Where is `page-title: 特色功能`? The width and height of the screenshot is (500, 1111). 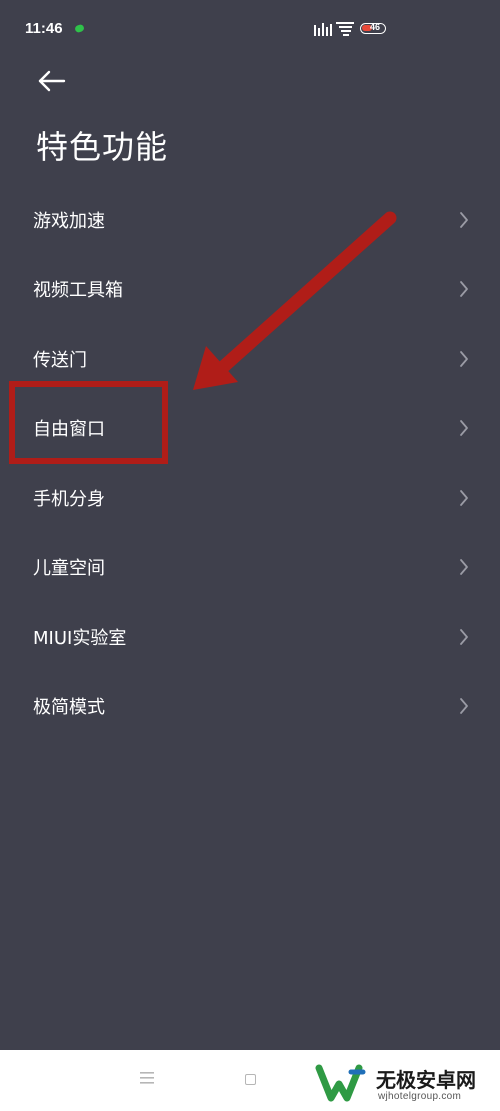
page-title: 特色功能 is located at coordinates (102, 147).